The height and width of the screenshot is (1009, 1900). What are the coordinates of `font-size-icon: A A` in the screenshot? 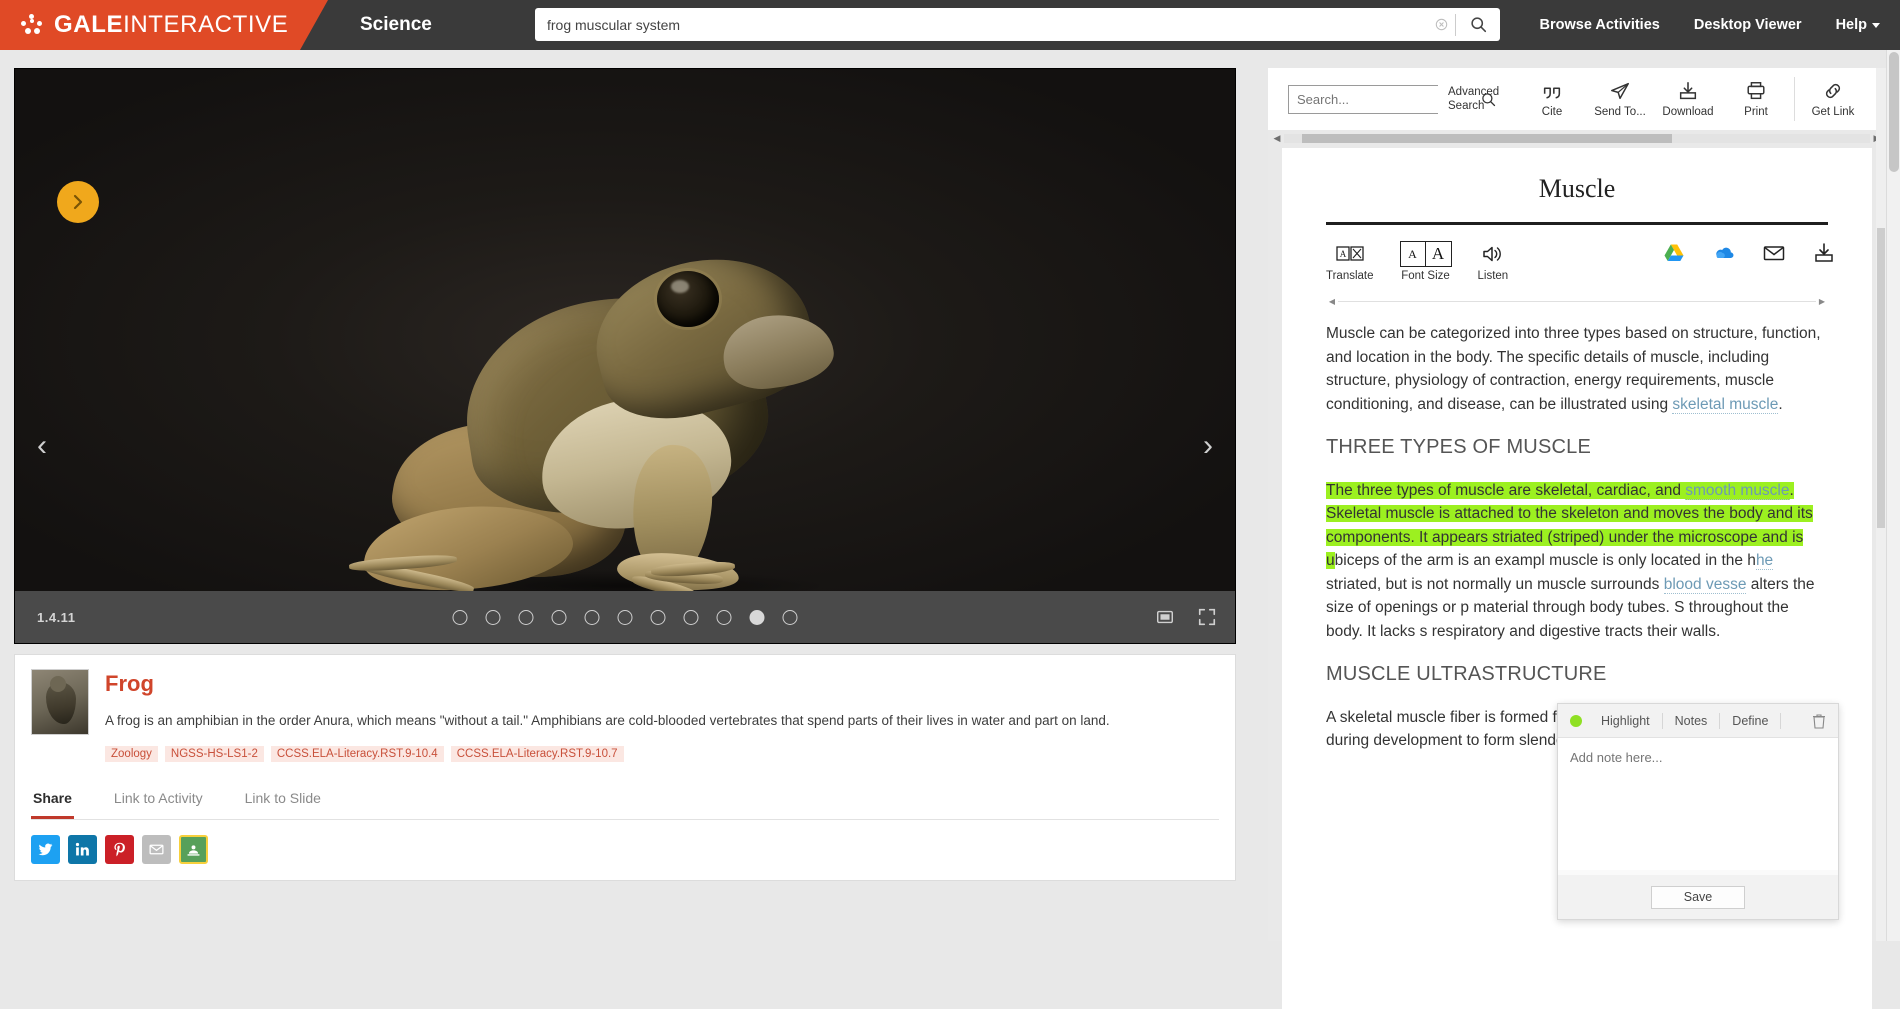 It's located at (1425, 254).